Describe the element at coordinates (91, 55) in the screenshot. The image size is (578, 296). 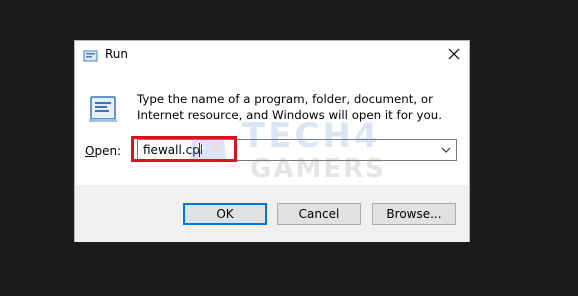
I see `run-app-icon` at that location.